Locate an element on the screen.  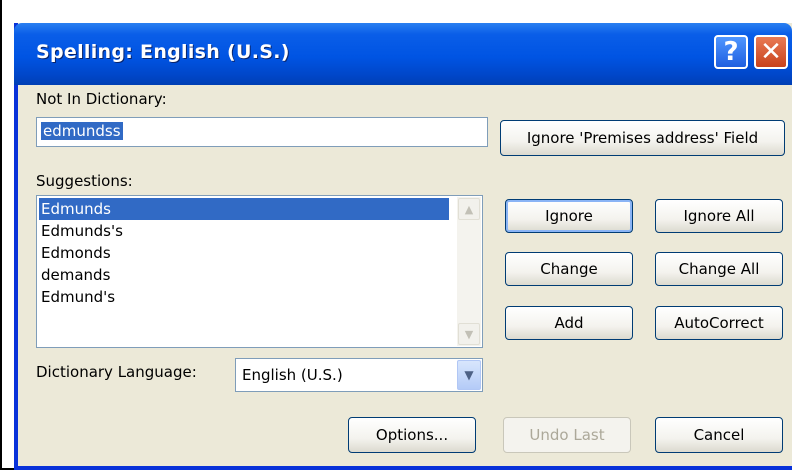
close-button: ✕ is located at coordinates (771, 52).